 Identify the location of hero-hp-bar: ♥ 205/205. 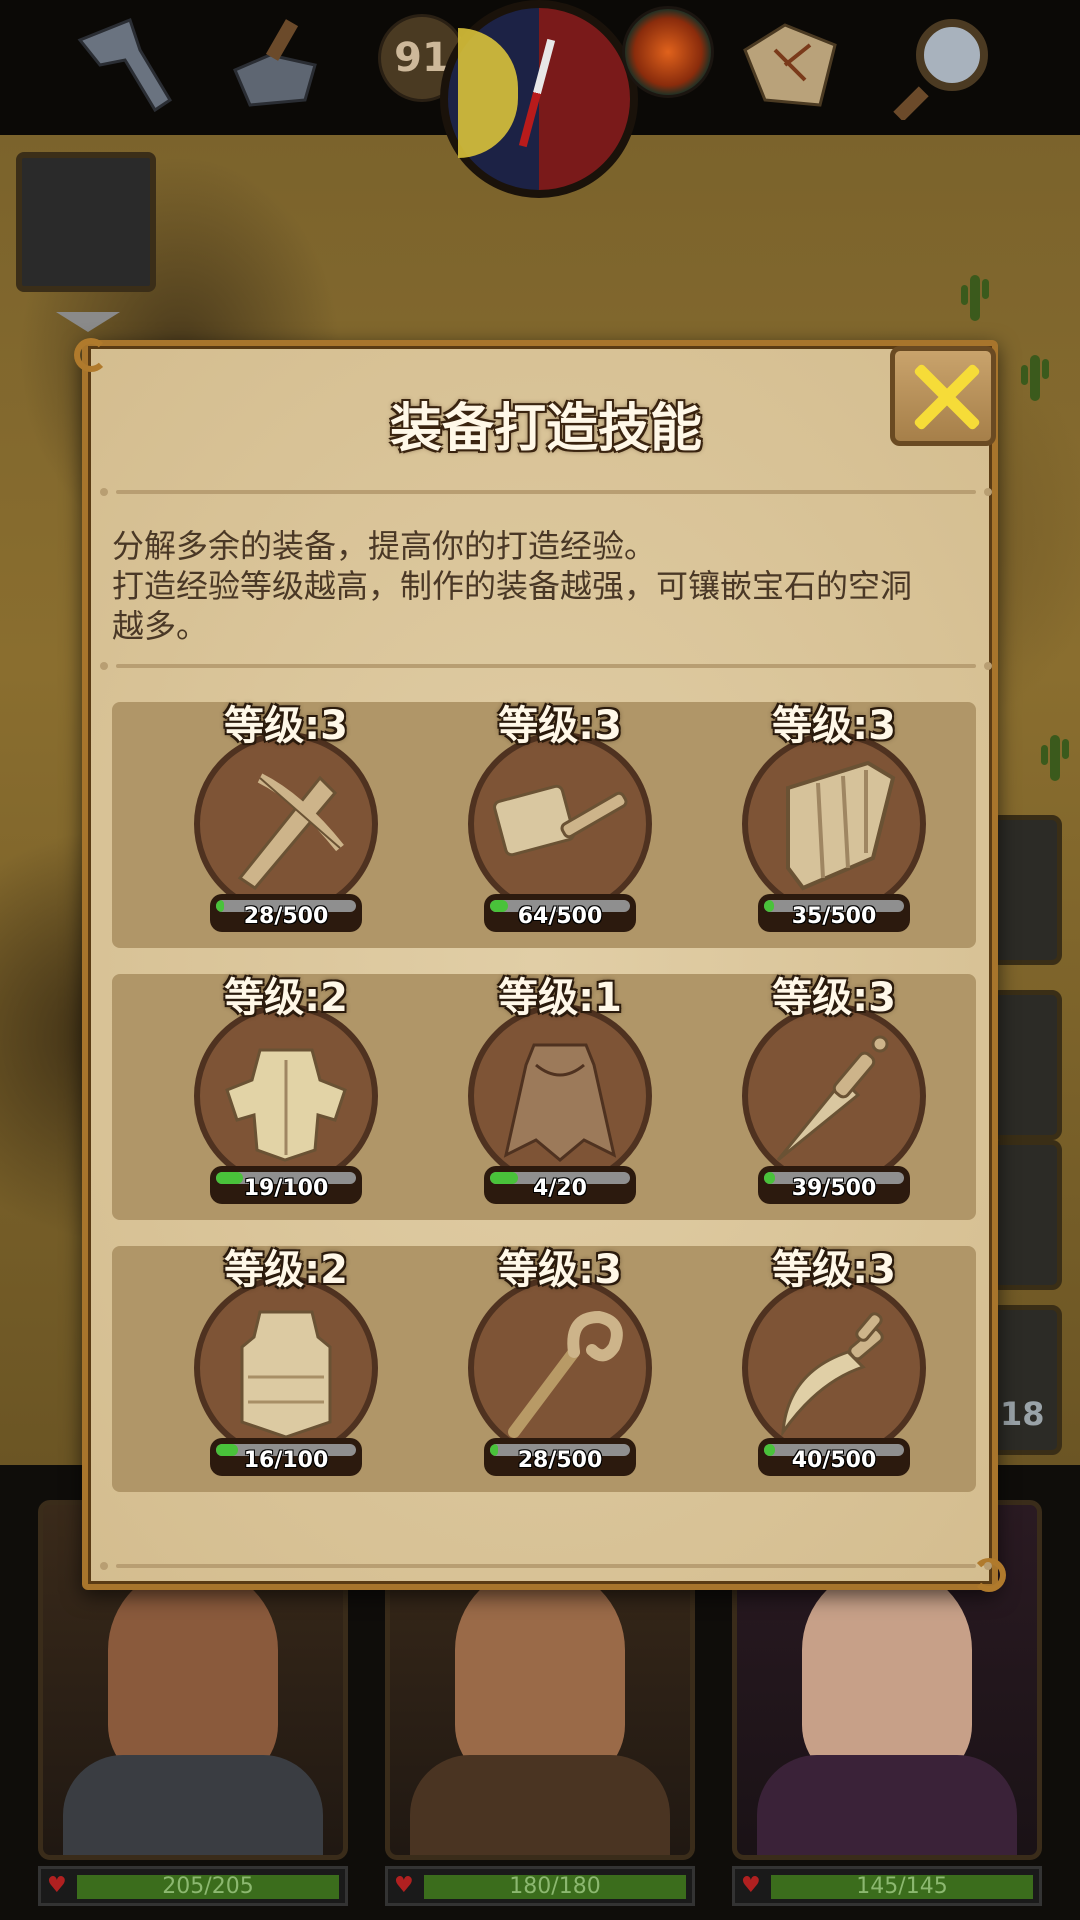
(193, 1886).